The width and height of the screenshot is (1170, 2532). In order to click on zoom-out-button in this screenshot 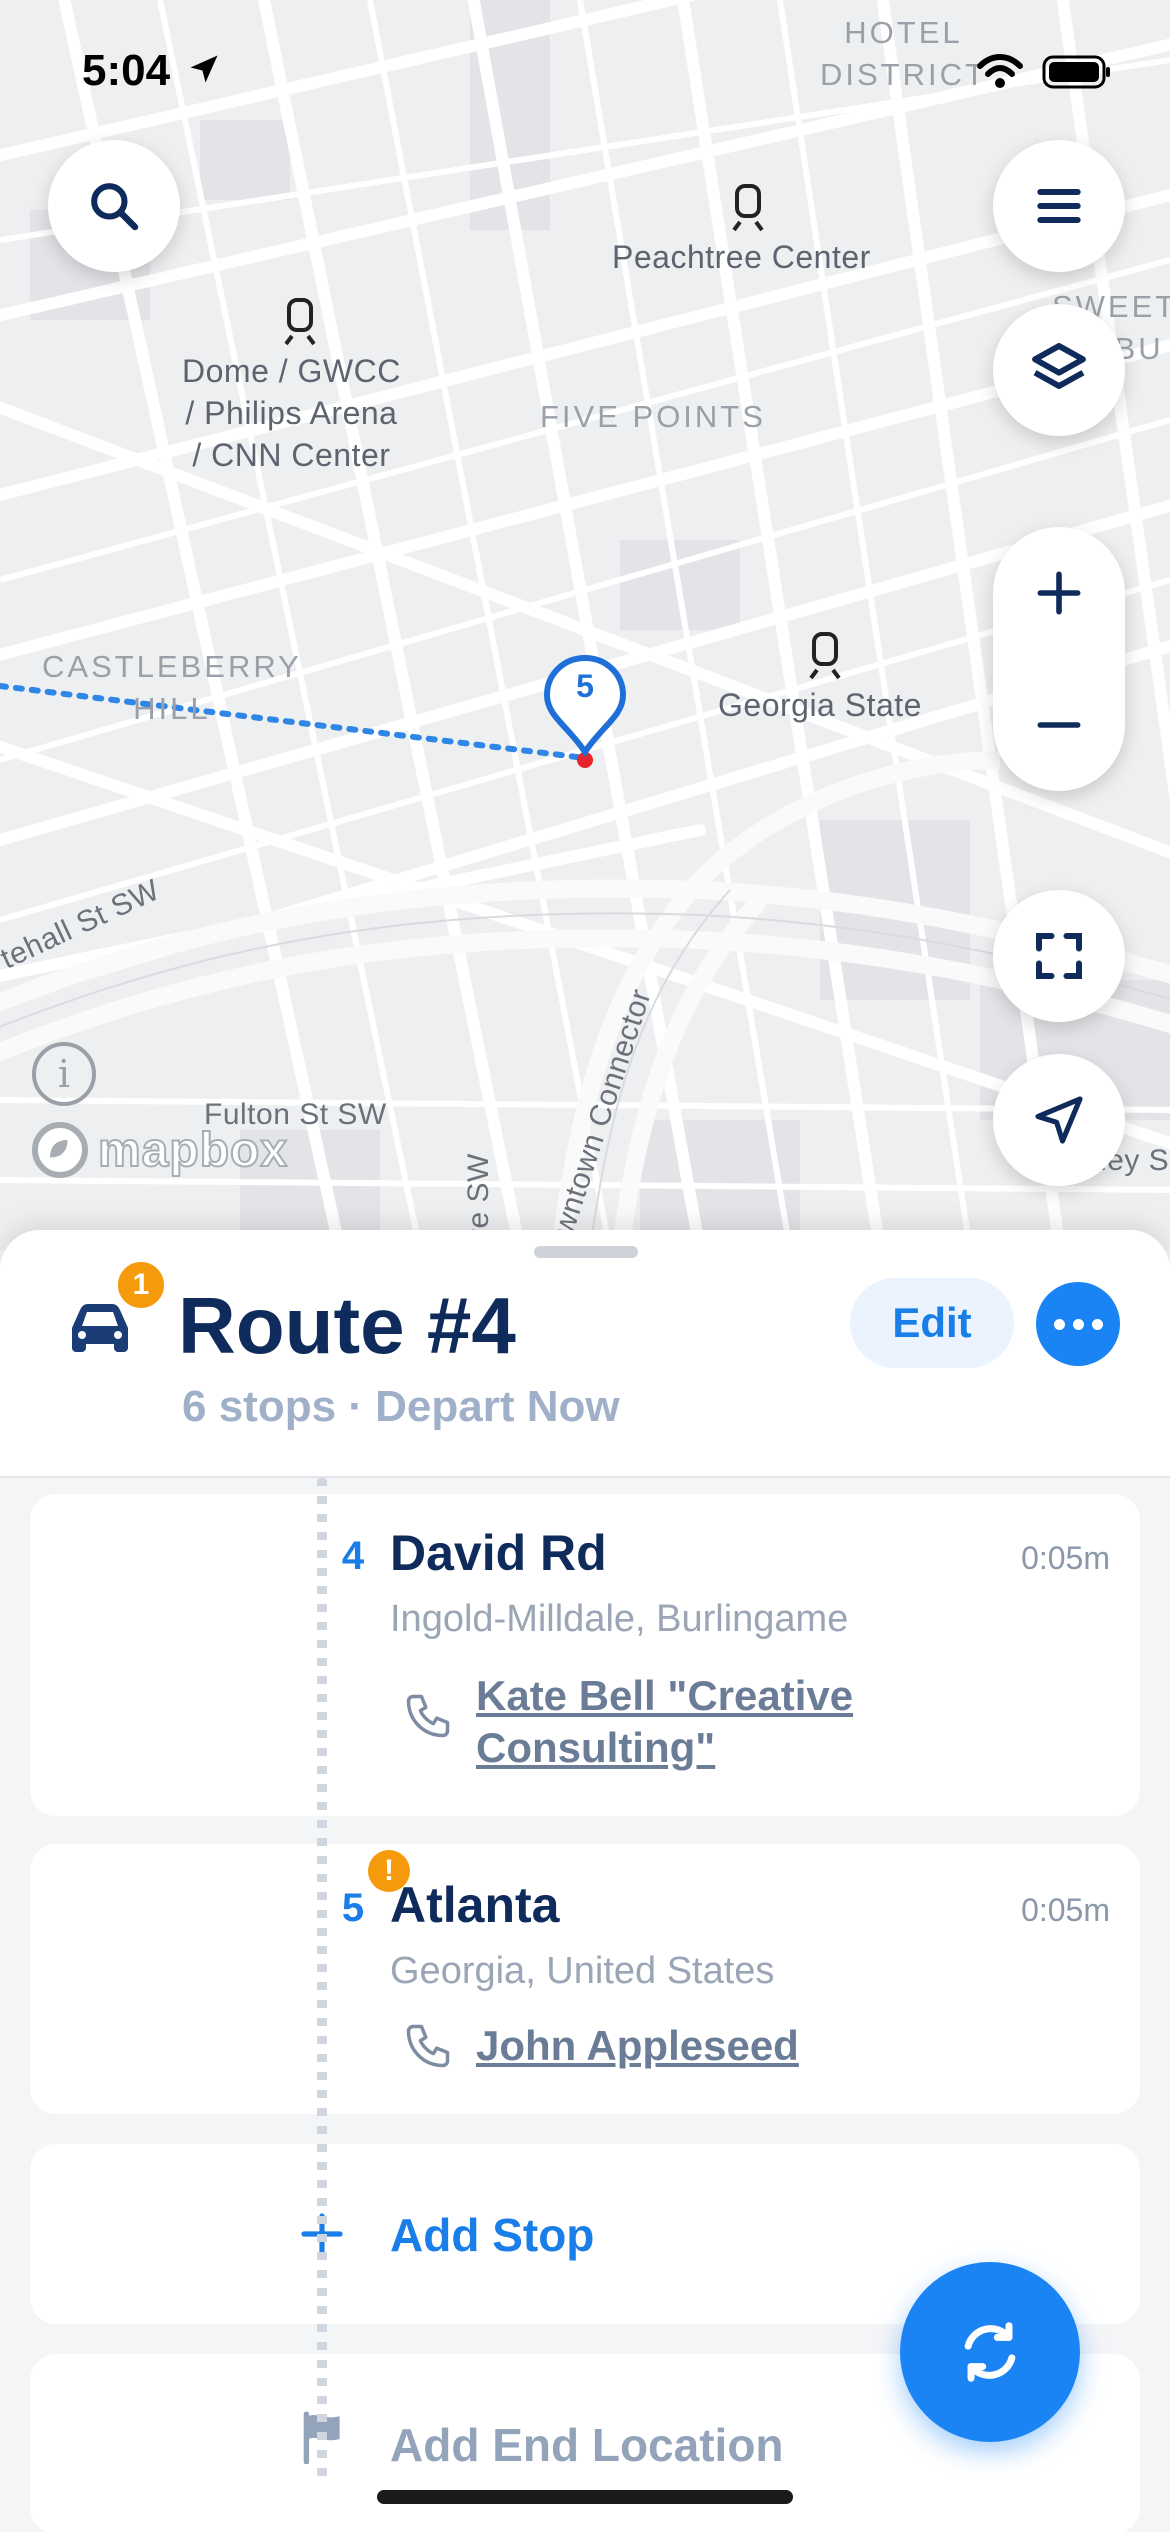, I will do `click(1059, 725)`.